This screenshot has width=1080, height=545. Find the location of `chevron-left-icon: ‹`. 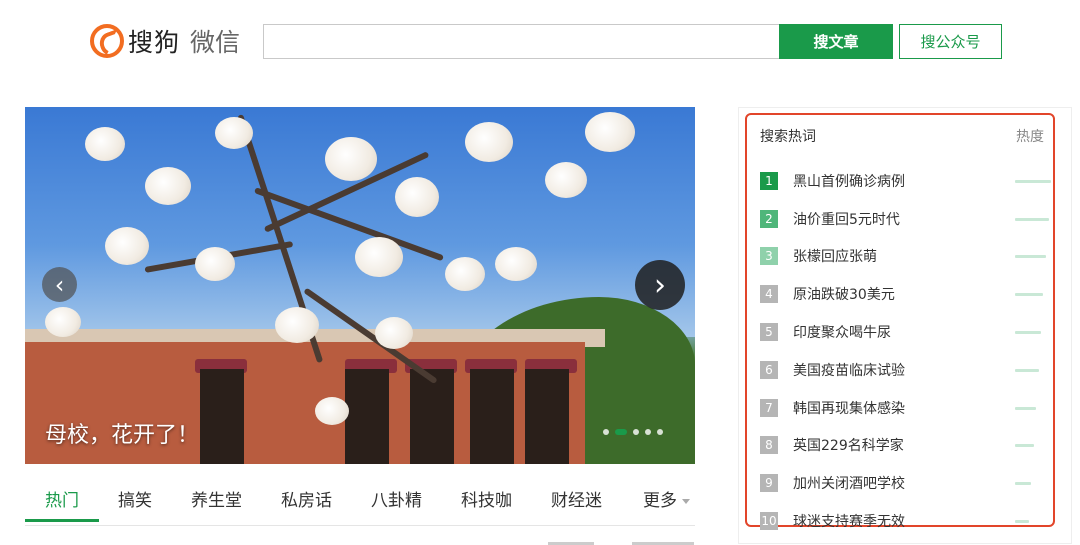

chevron-left-icon: ‹ is located at coordinates (59, 284).